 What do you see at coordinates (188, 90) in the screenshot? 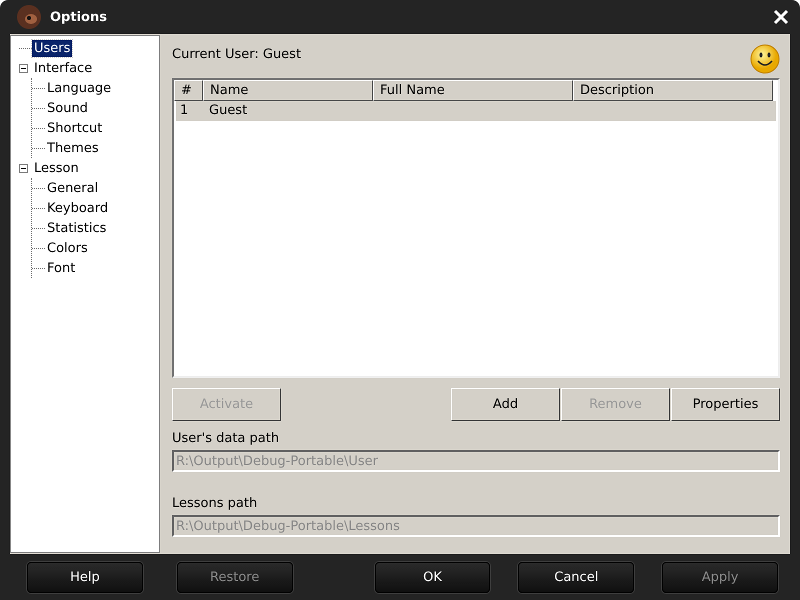
I see `column-header: #` at bounding box center [188, 90].